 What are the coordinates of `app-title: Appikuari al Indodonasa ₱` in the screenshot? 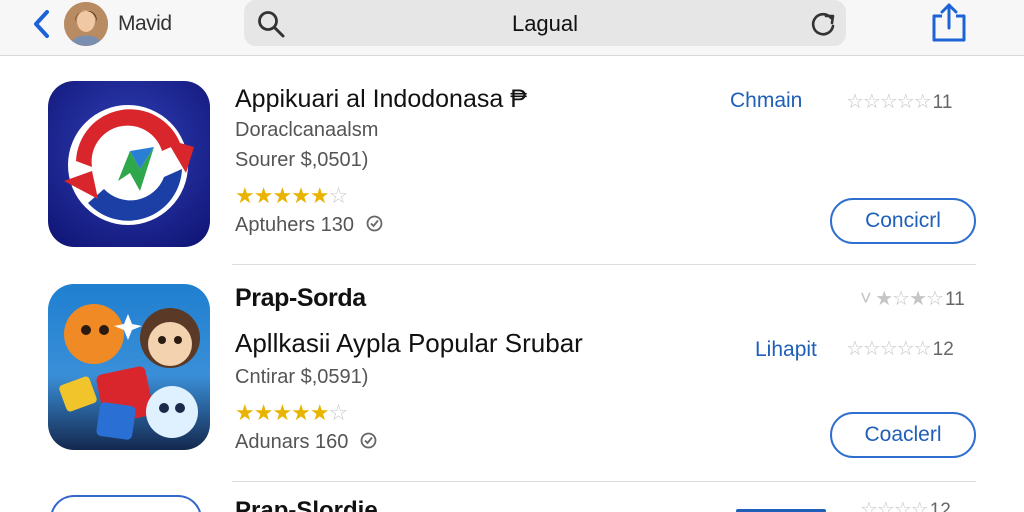 It's located at (381, 99).